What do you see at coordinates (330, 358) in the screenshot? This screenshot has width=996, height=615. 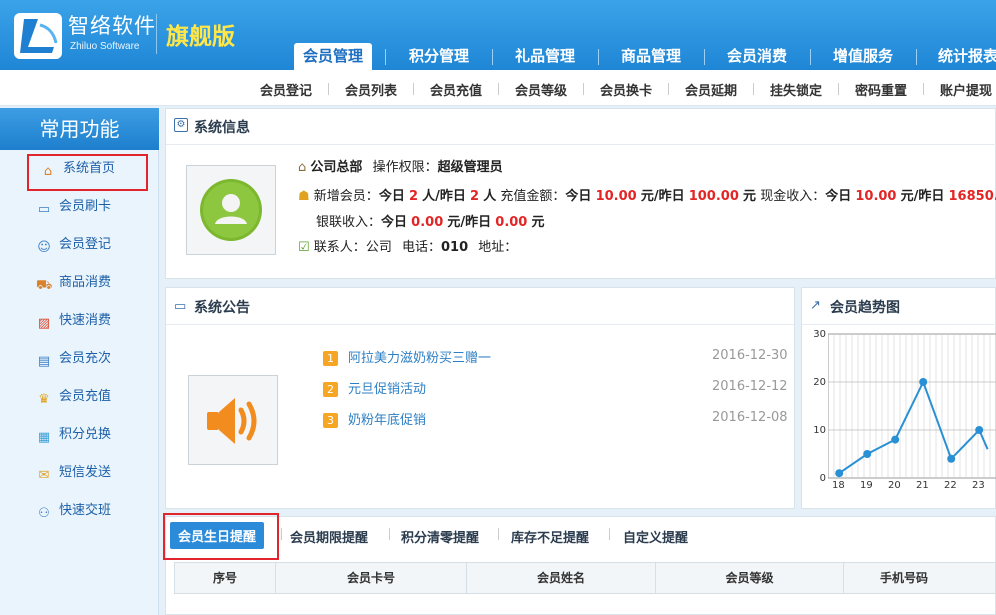 I see `number-badge: 1` at bounding box center [330, 358].